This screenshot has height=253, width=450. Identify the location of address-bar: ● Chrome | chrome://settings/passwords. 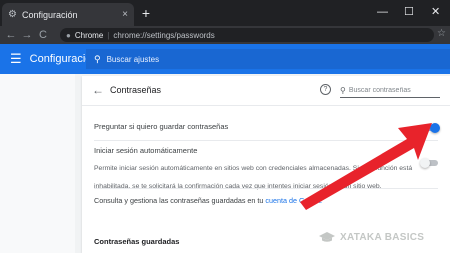
(247, 35).